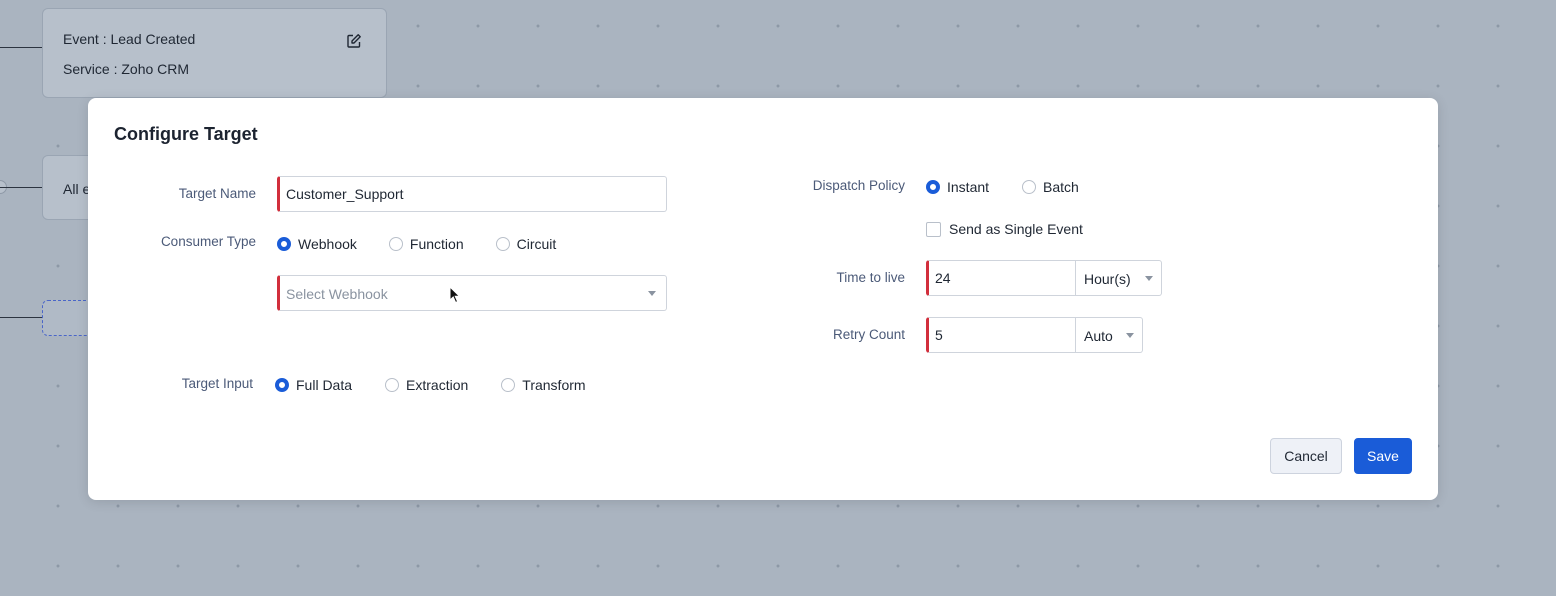 The width and height of the screenshot is (1556, 596). I want to click on event-node-event: Event : Lead Created, so click(129, 39).